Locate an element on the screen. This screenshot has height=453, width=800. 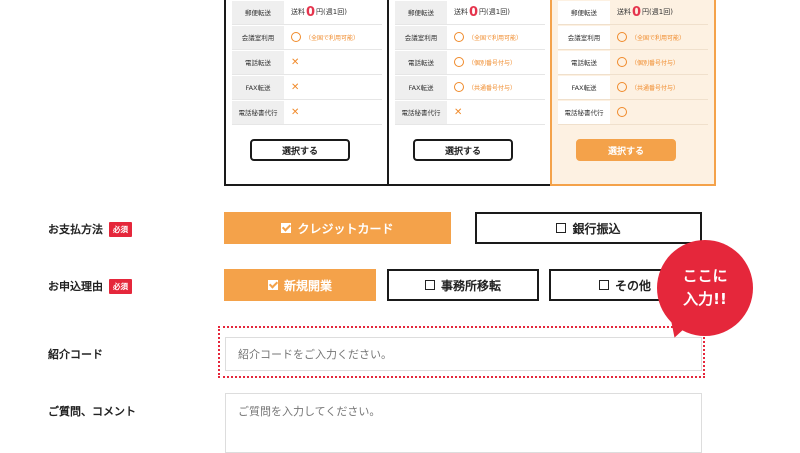
reason-option-office-relocation: 事務所移転 is located at coordinates (463, 285).